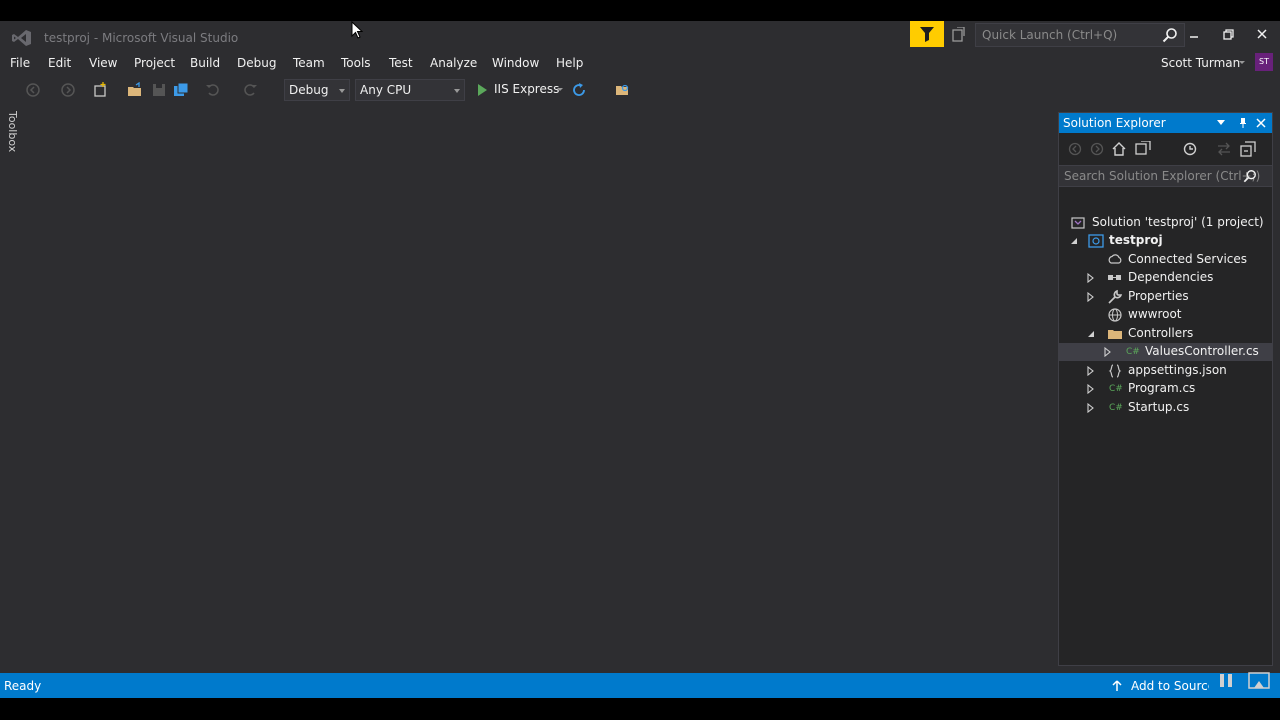  What do you see at coordinates (1078, 223) in the screenshot?
I see `solution-icon` at bounding box center [1078, 223].